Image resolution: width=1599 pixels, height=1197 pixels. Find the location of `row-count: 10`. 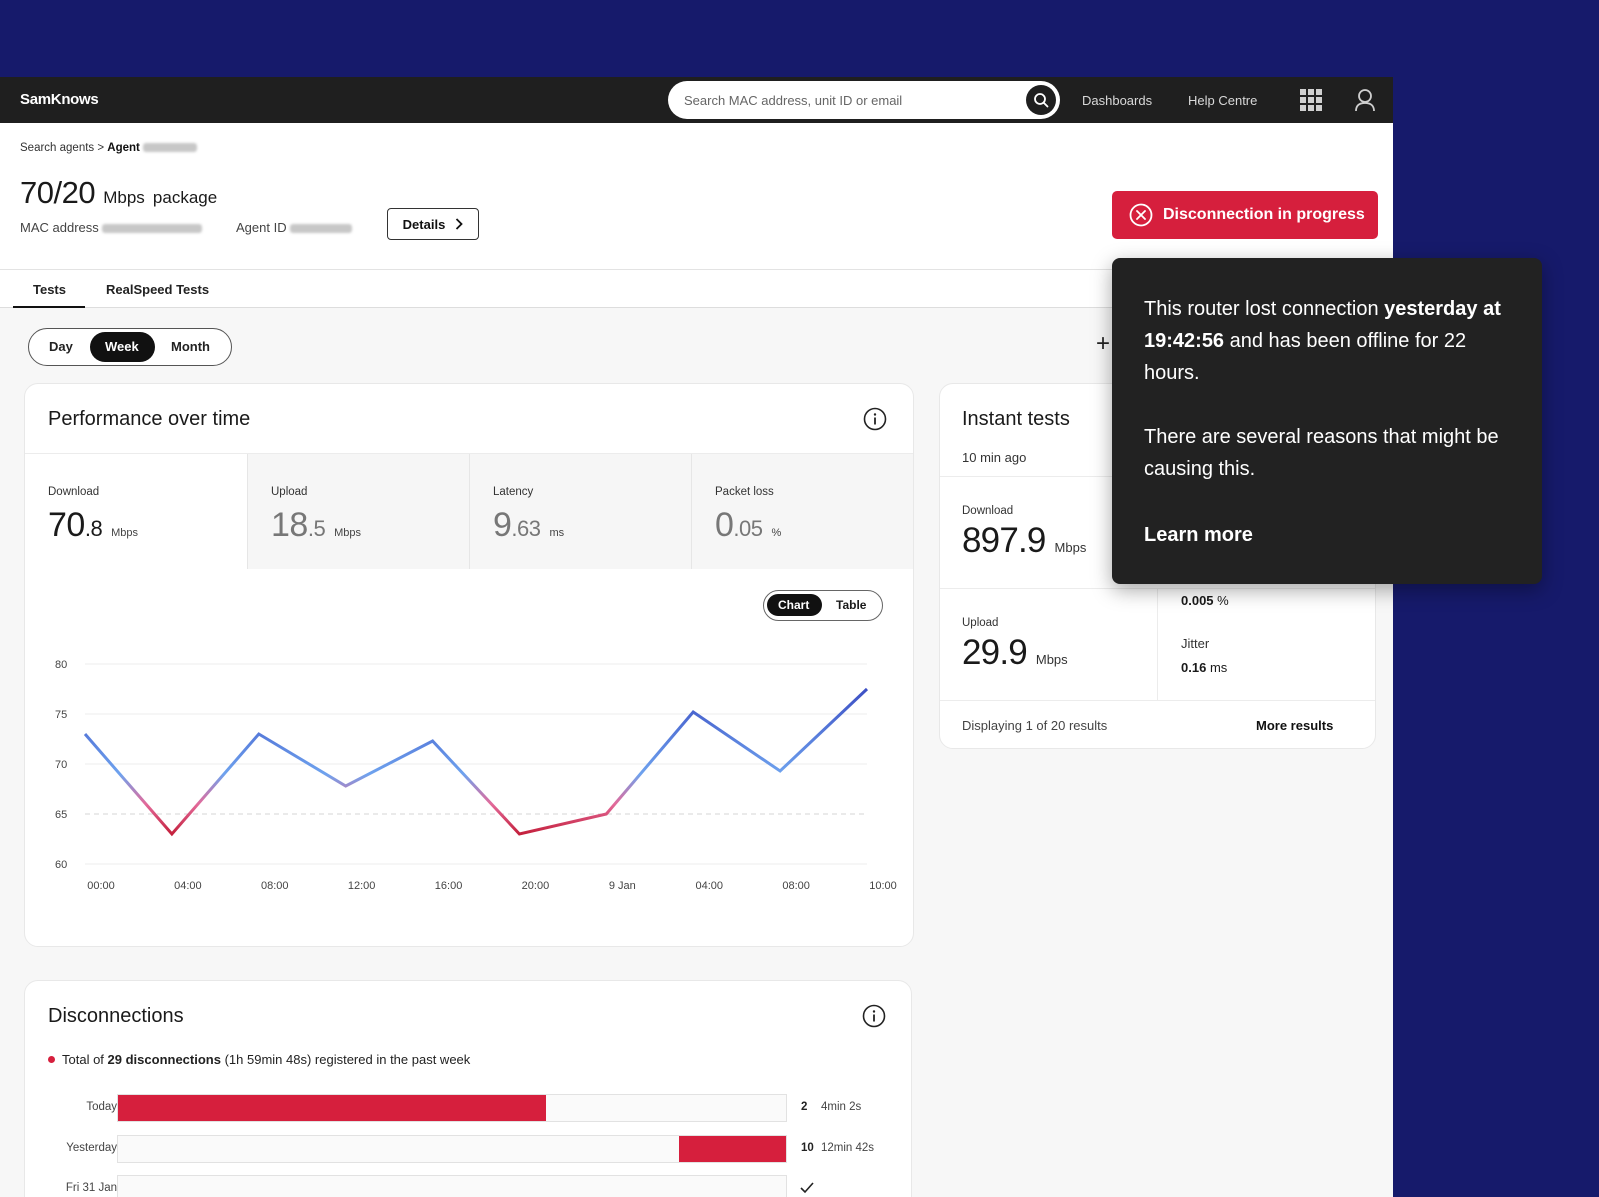

row-count: 10 is located at coordinates (807, 1148).